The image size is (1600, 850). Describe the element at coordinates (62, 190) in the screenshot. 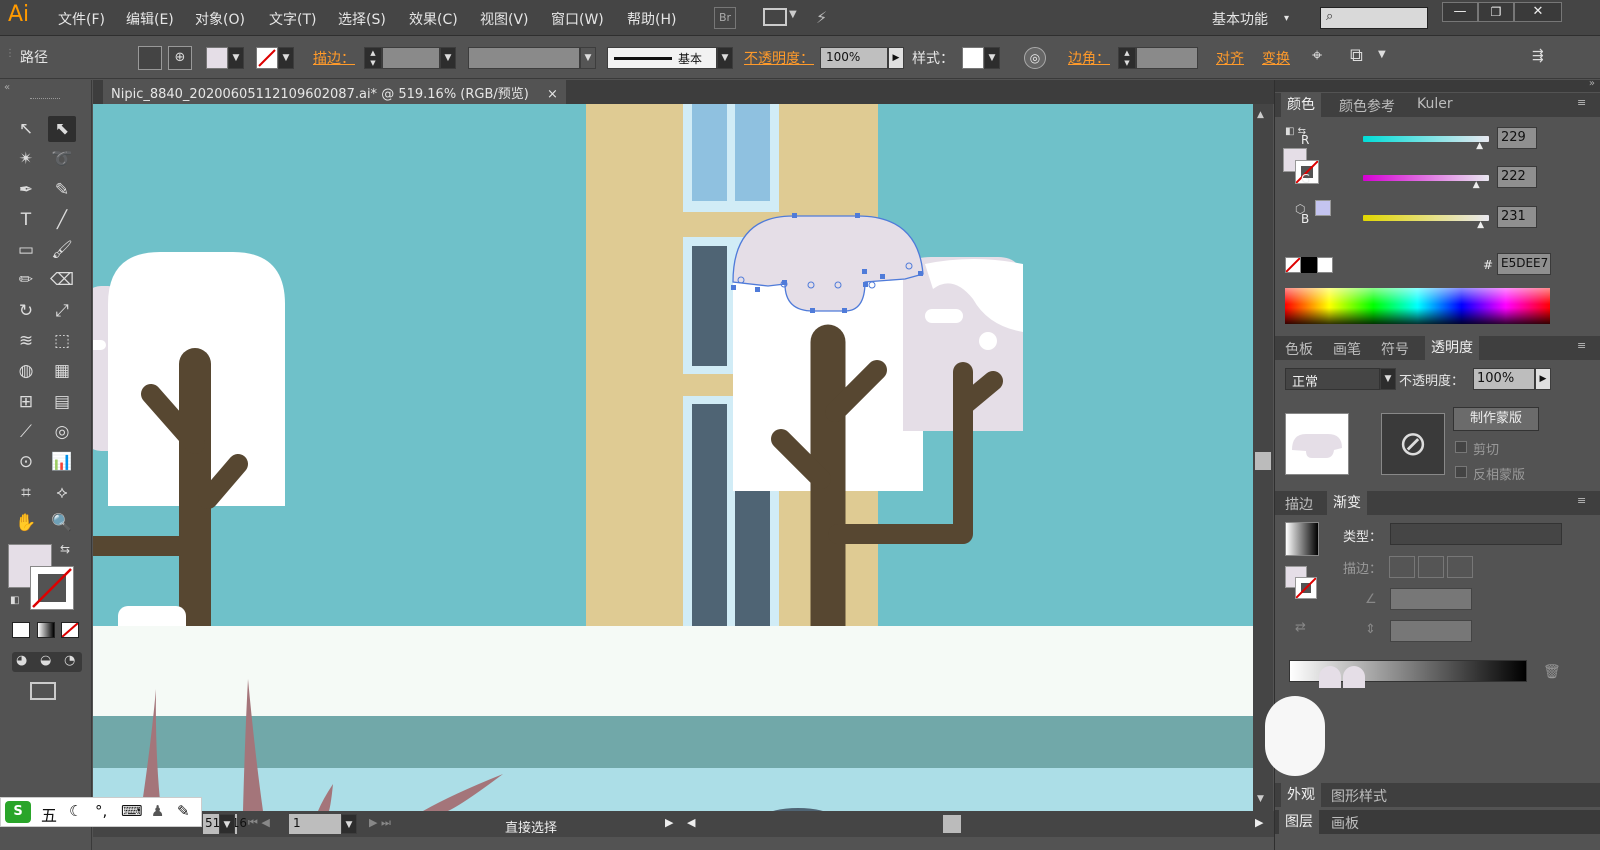

I see `curvature-tool-icon: ✎` at that location.